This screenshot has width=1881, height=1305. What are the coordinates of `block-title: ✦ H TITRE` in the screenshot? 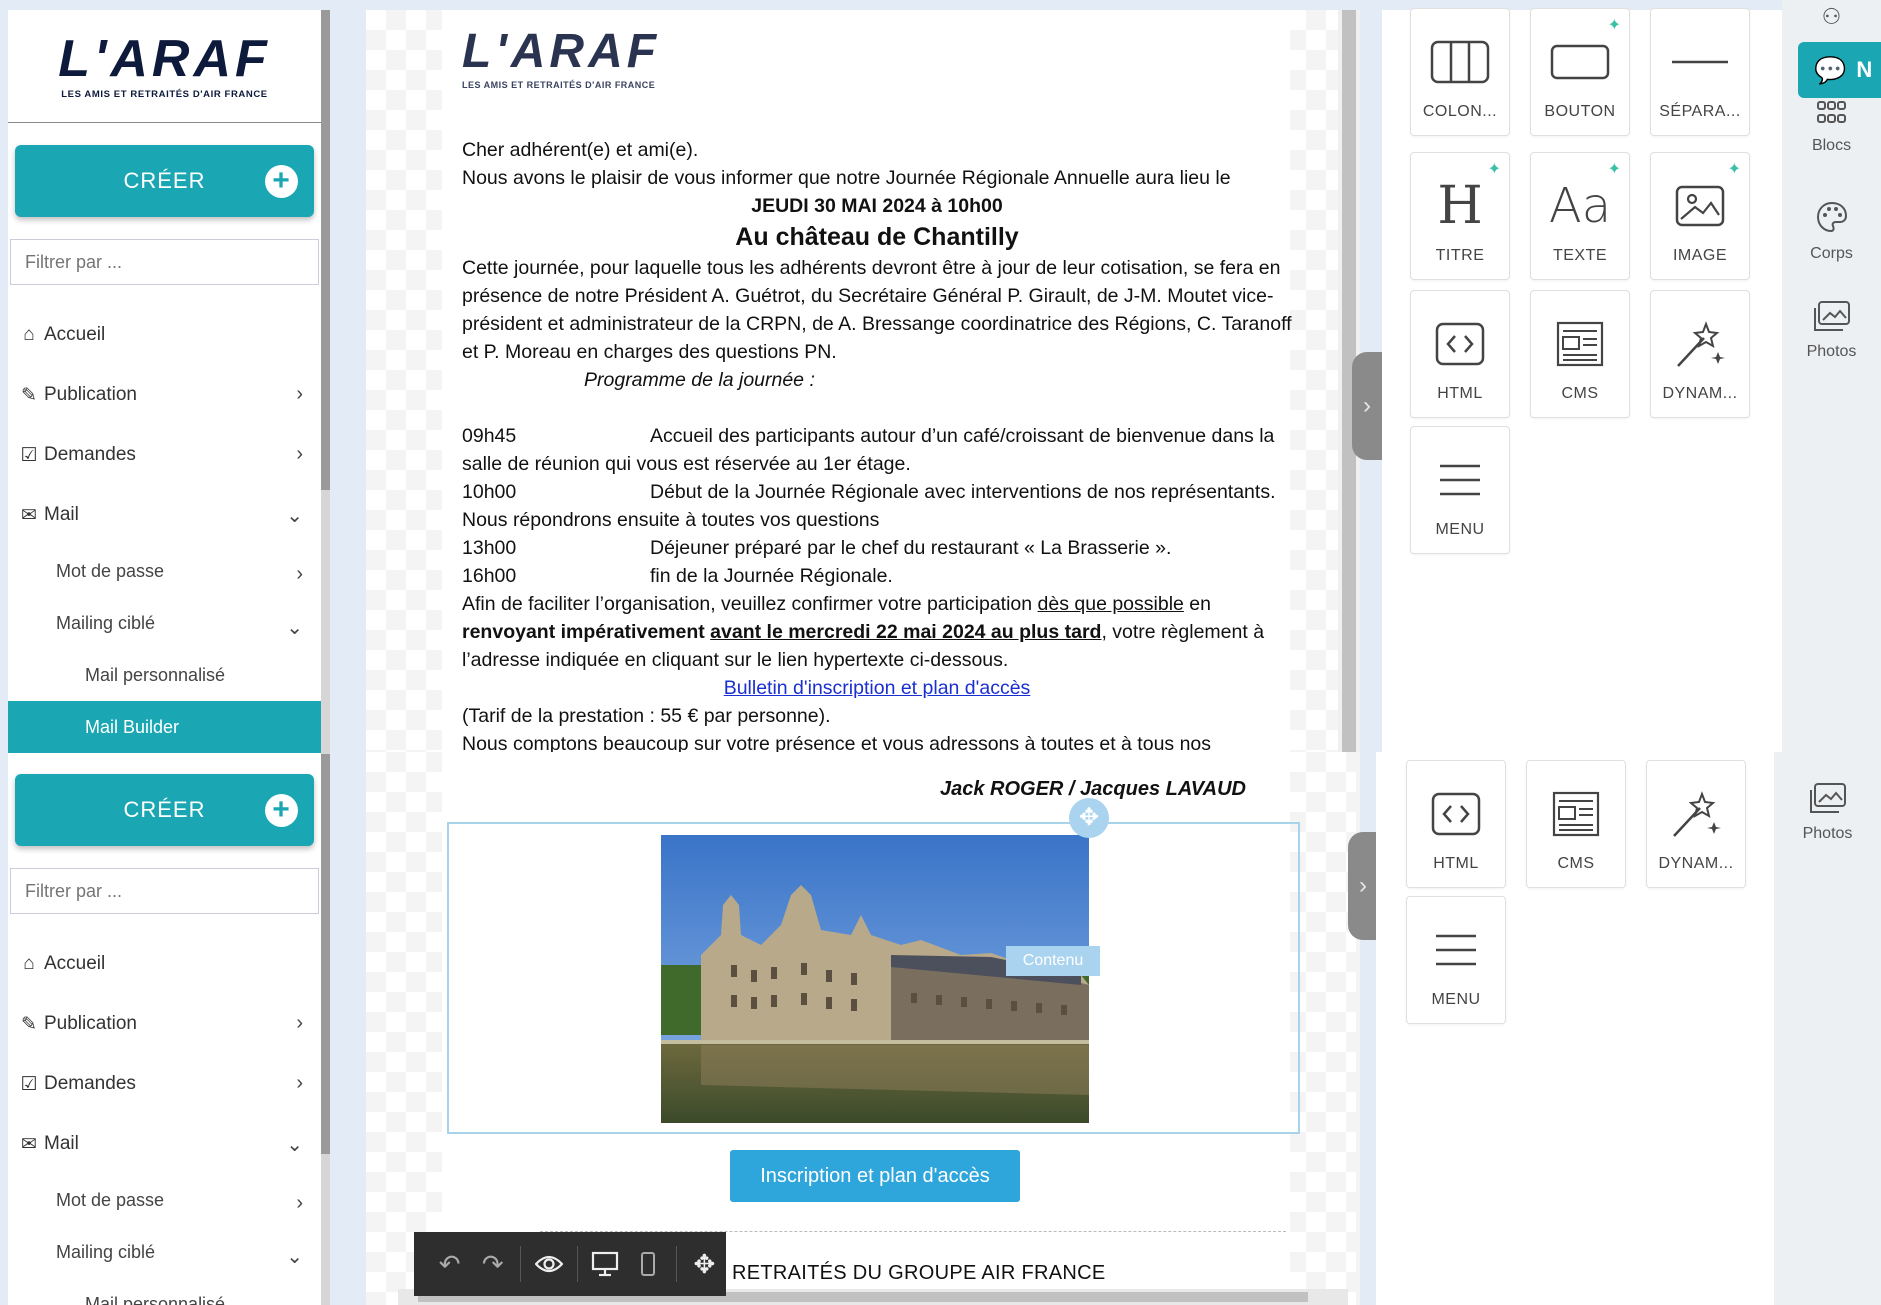 It's located at (1460, 216).